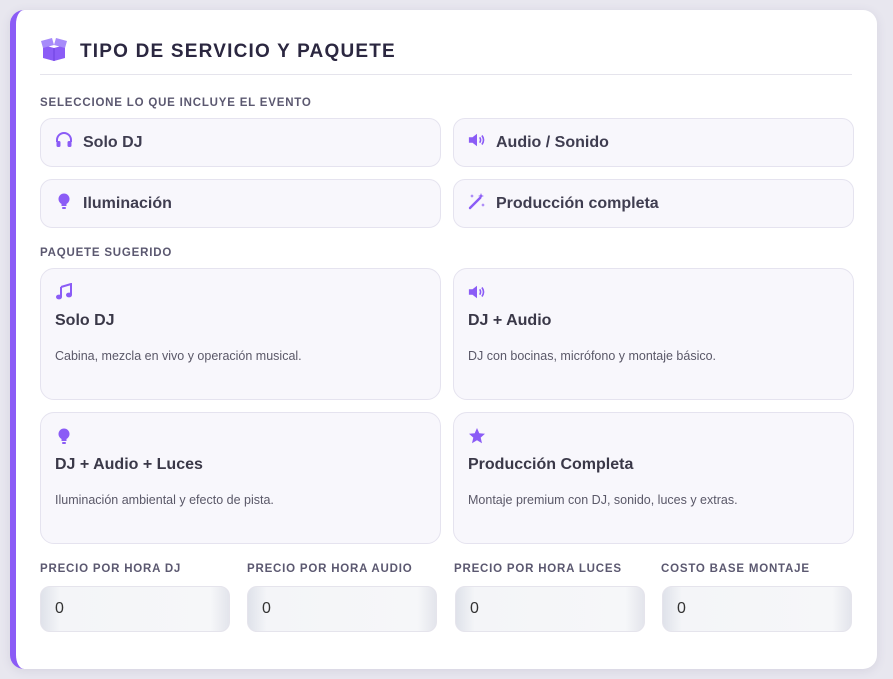 The image size is (893, 679). What do you see at coordinates (176, 103) in the screenshot?
I see `includes-label: SELECCIONE LO QUE INCLUYE EL EVENTO` at bounding box center [176, 103].